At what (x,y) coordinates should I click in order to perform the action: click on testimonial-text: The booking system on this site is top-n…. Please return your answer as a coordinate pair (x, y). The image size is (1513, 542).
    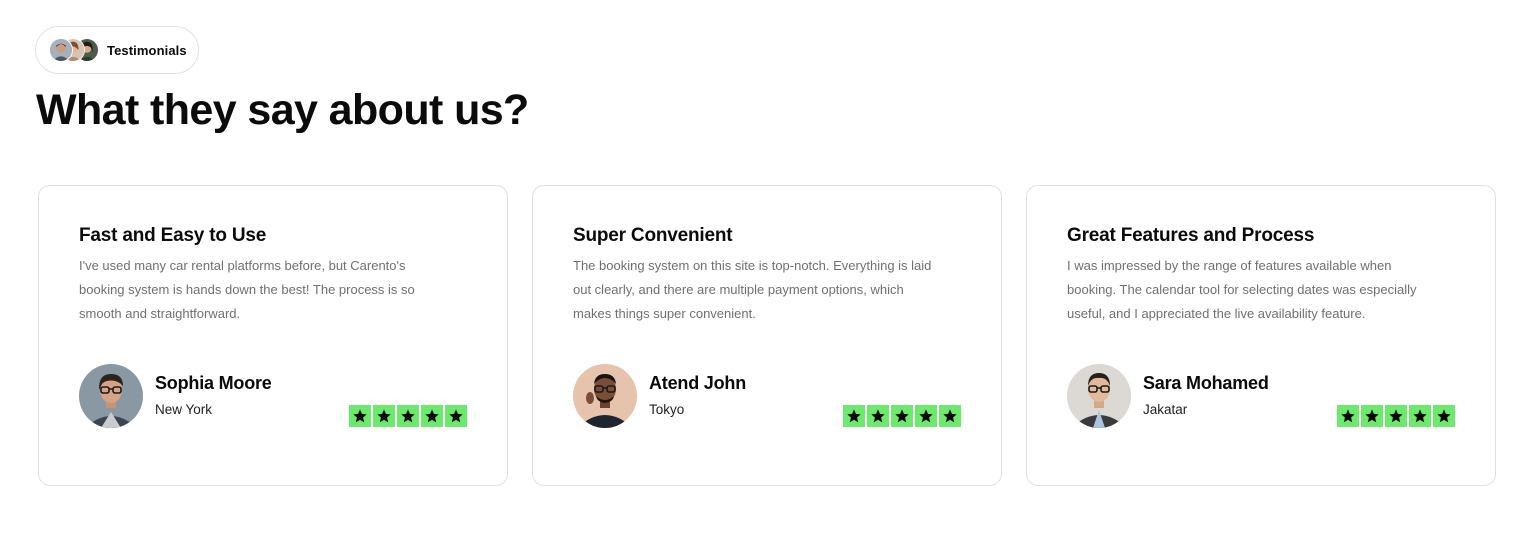
    Looking at the image, I should click on (752, 289).